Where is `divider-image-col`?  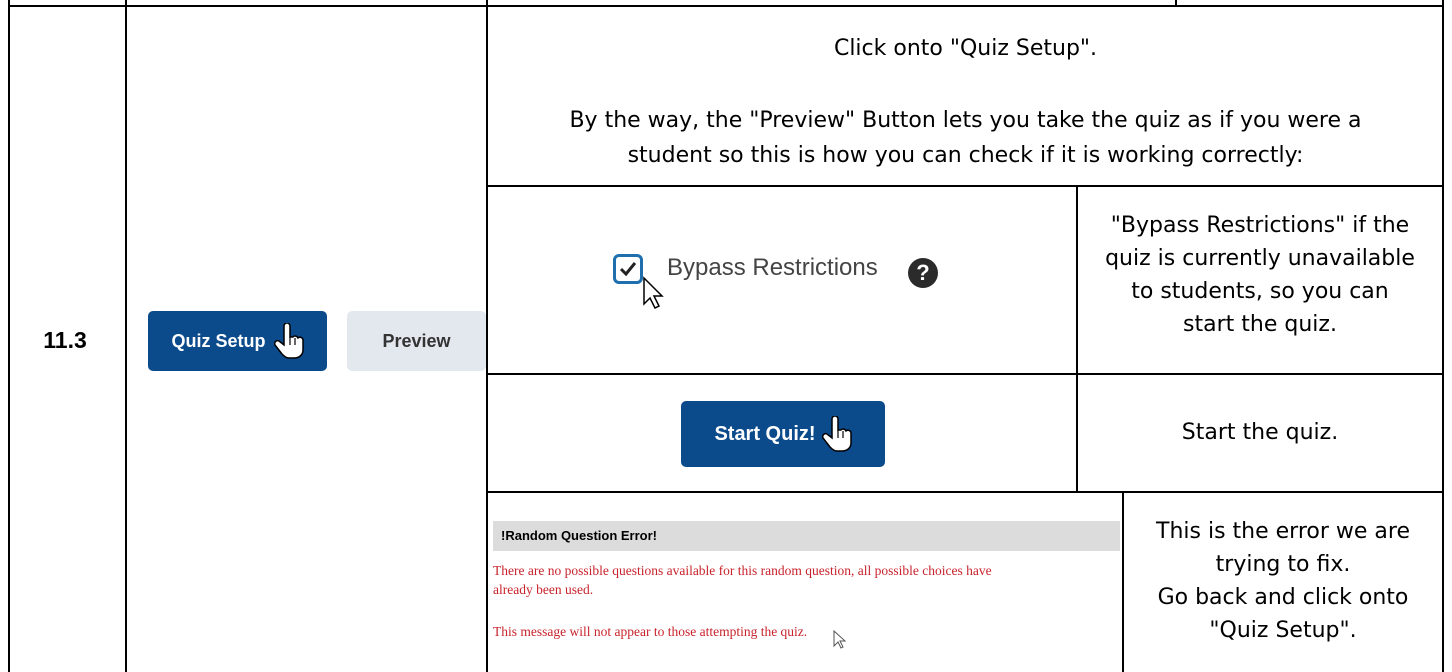 divider-image-col is located at coordinates (487, 336).